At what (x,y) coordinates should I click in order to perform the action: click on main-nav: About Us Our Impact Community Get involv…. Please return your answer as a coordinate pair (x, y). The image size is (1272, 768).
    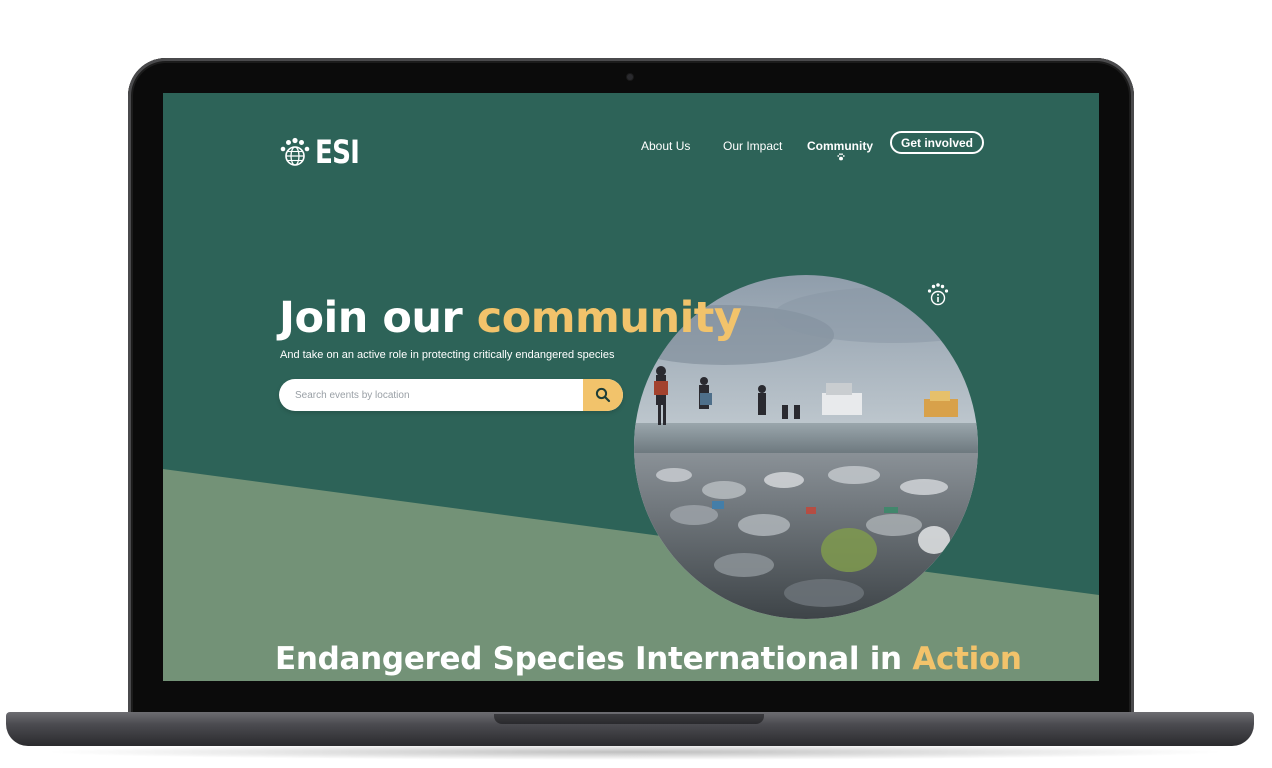
    Looking at the image, I should click on (631, 151).